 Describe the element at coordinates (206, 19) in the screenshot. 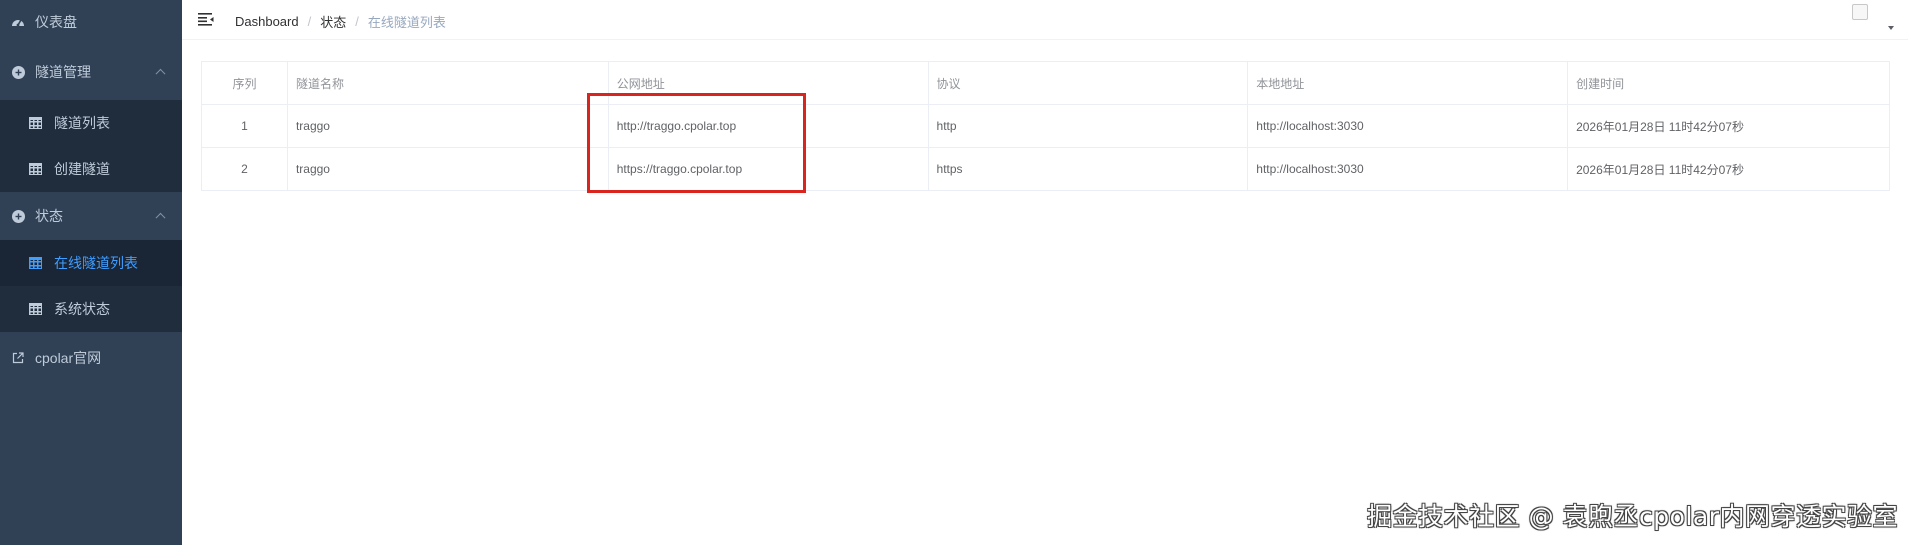

I see `hamburger-menu-icon` at that location.